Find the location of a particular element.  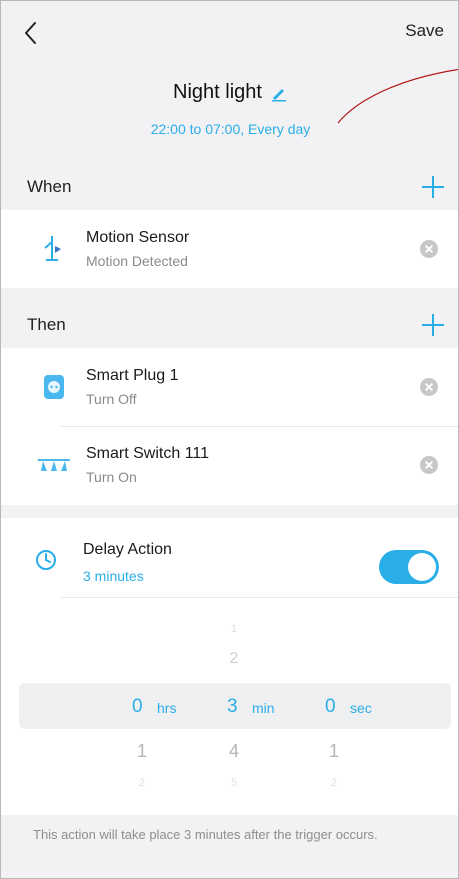

title-row: Night light is located at coordinates (230, 92).